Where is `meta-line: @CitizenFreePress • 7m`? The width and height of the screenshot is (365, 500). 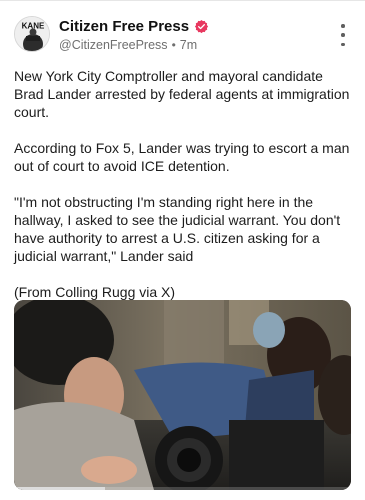
meta-line: @CitizenFreePress • 7m is located at coordinates (179, 45).